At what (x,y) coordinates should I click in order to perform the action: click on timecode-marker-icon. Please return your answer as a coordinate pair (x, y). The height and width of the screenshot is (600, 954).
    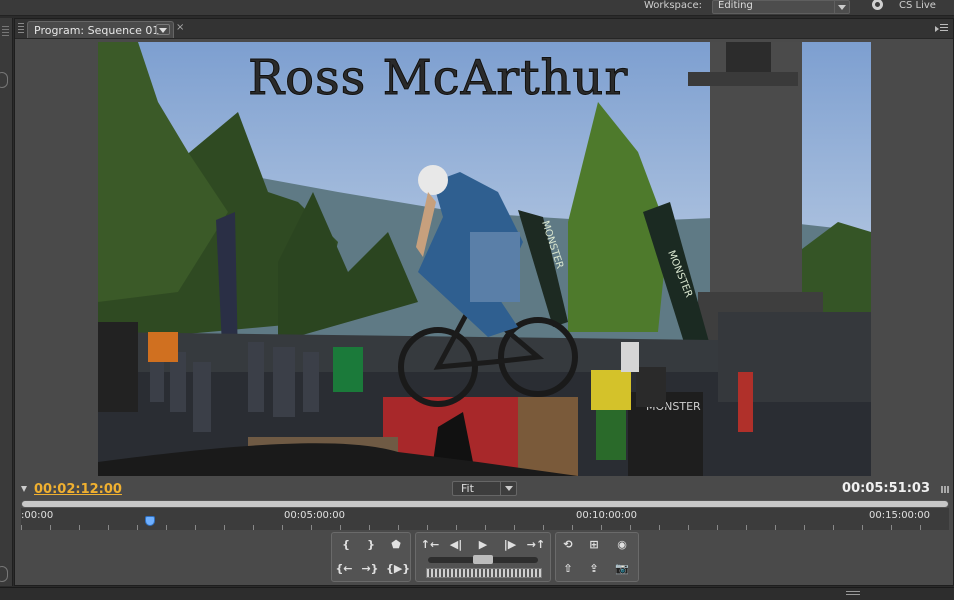
    Looking at the image, I should click on (24, 489).